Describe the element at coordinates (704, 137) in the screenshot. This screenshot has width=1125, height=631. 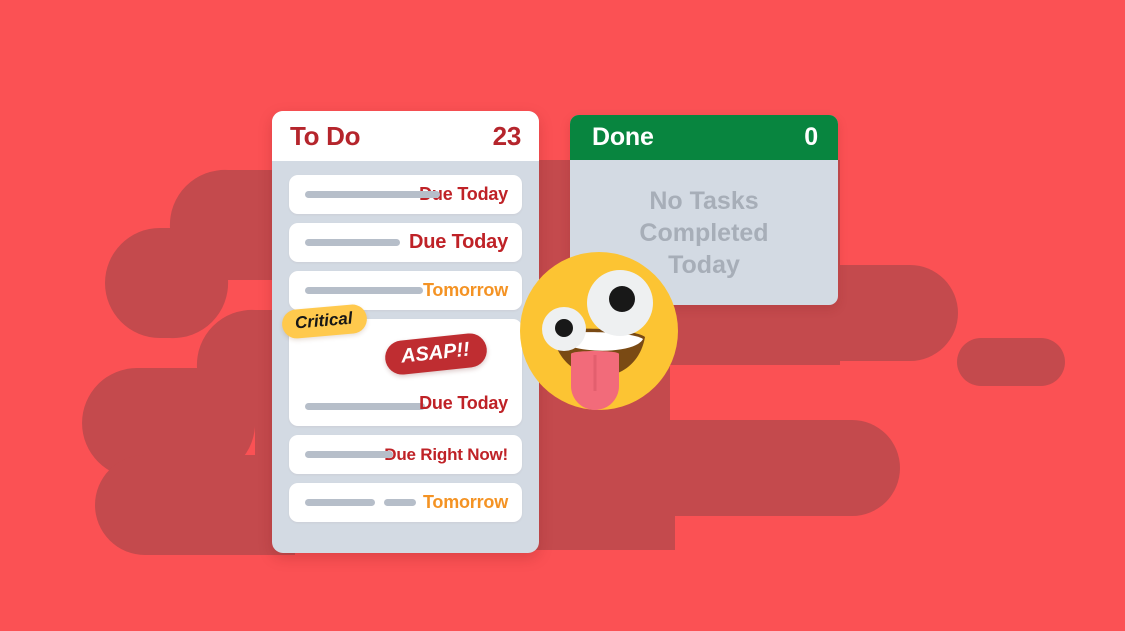
I see `done-column-header: Done 0` at that location.